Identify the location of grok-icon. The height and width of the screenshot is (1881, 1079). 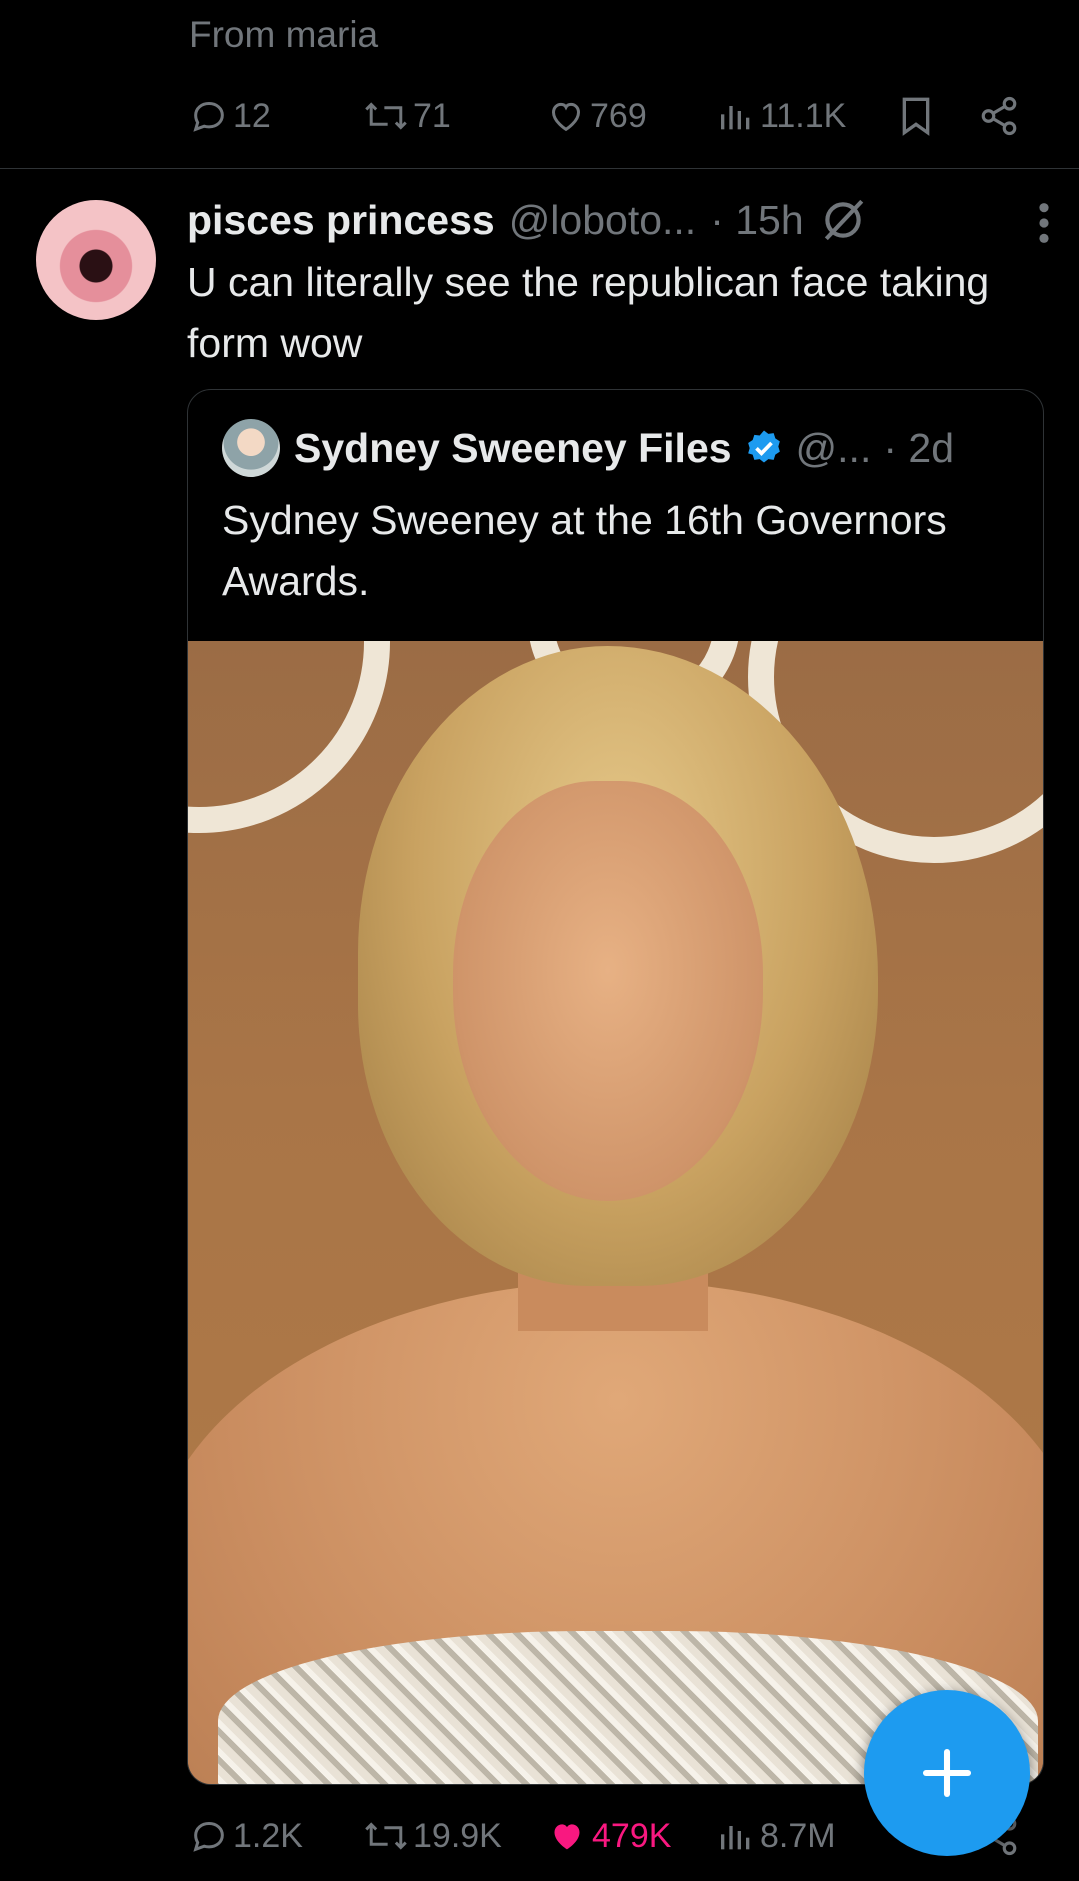
(843, 220).